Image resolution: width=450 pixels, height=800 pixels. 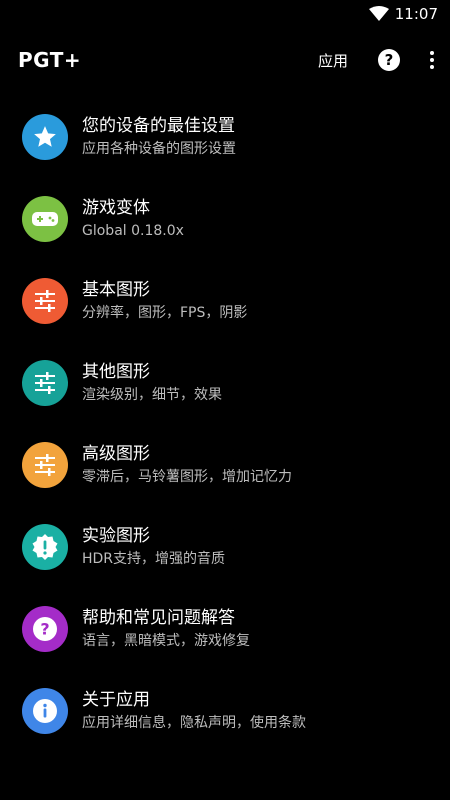 I want to click on info-icon, so click(x=45, y=711).